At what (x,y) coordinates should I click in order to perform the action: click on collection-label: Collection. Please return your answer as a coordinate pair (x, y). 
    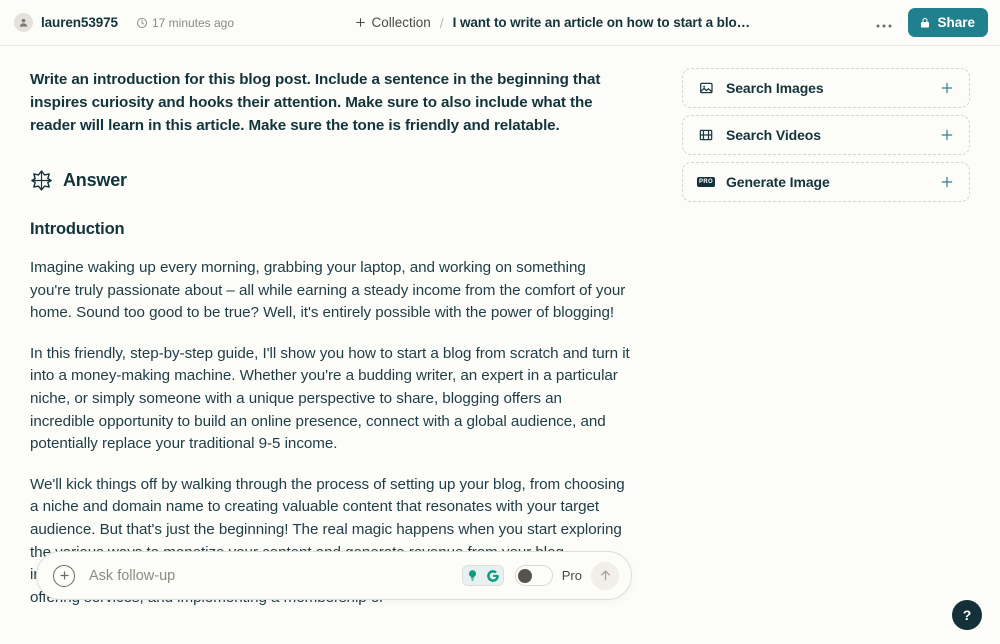
    Looking at the image, I should click on (401, 22).